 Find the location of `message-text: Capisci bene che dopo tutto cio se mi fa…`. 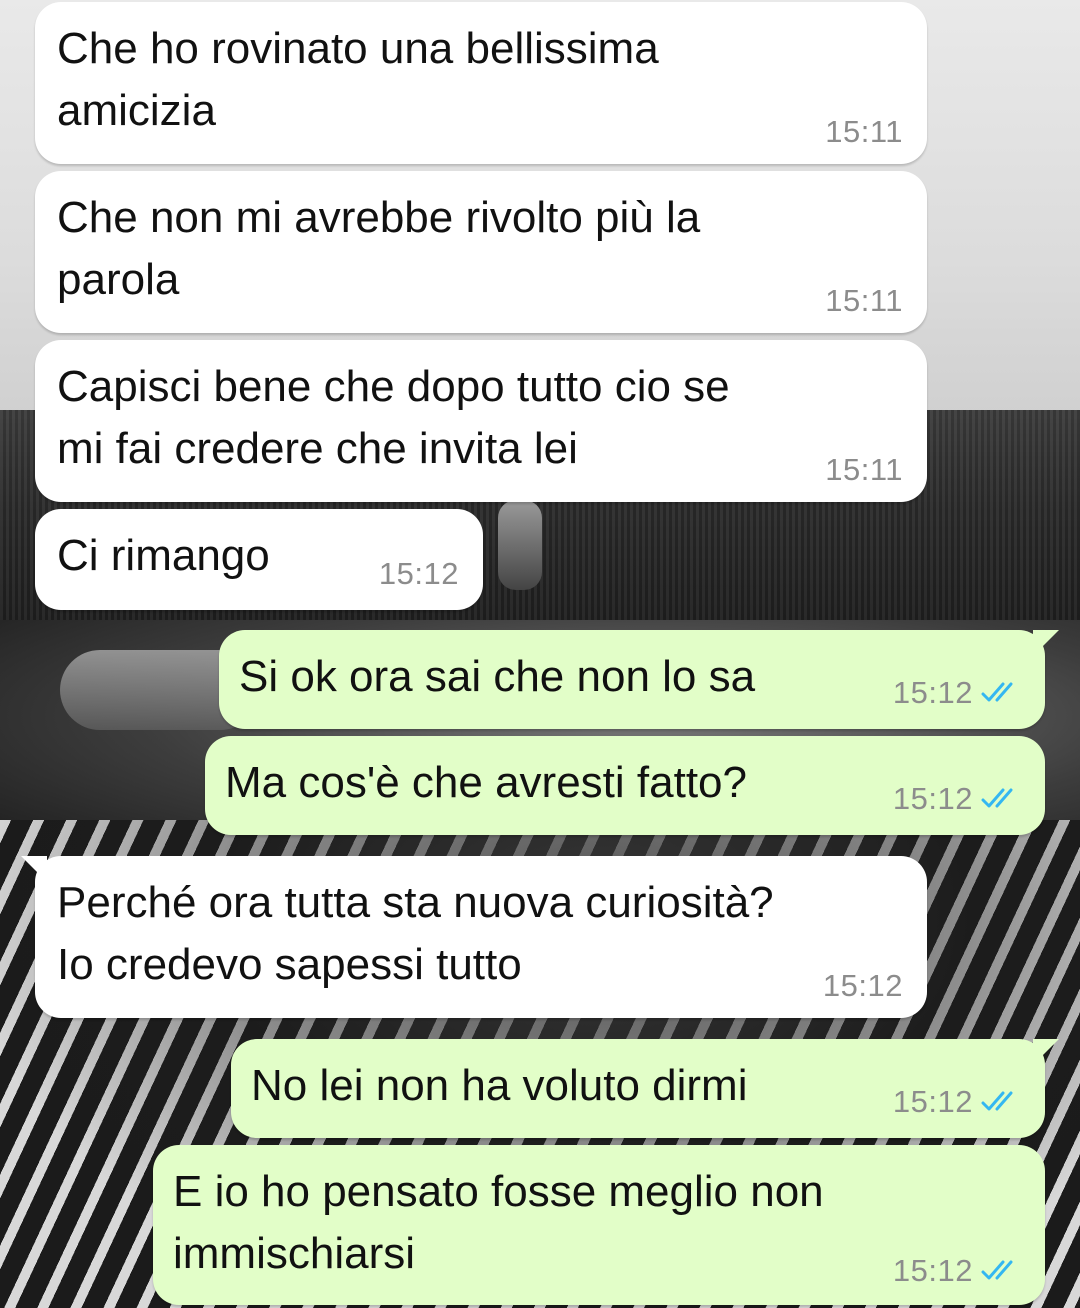

message-text: Capisci bene che dopo tutto cio se mi fa… is located at coordinates (393, 417).